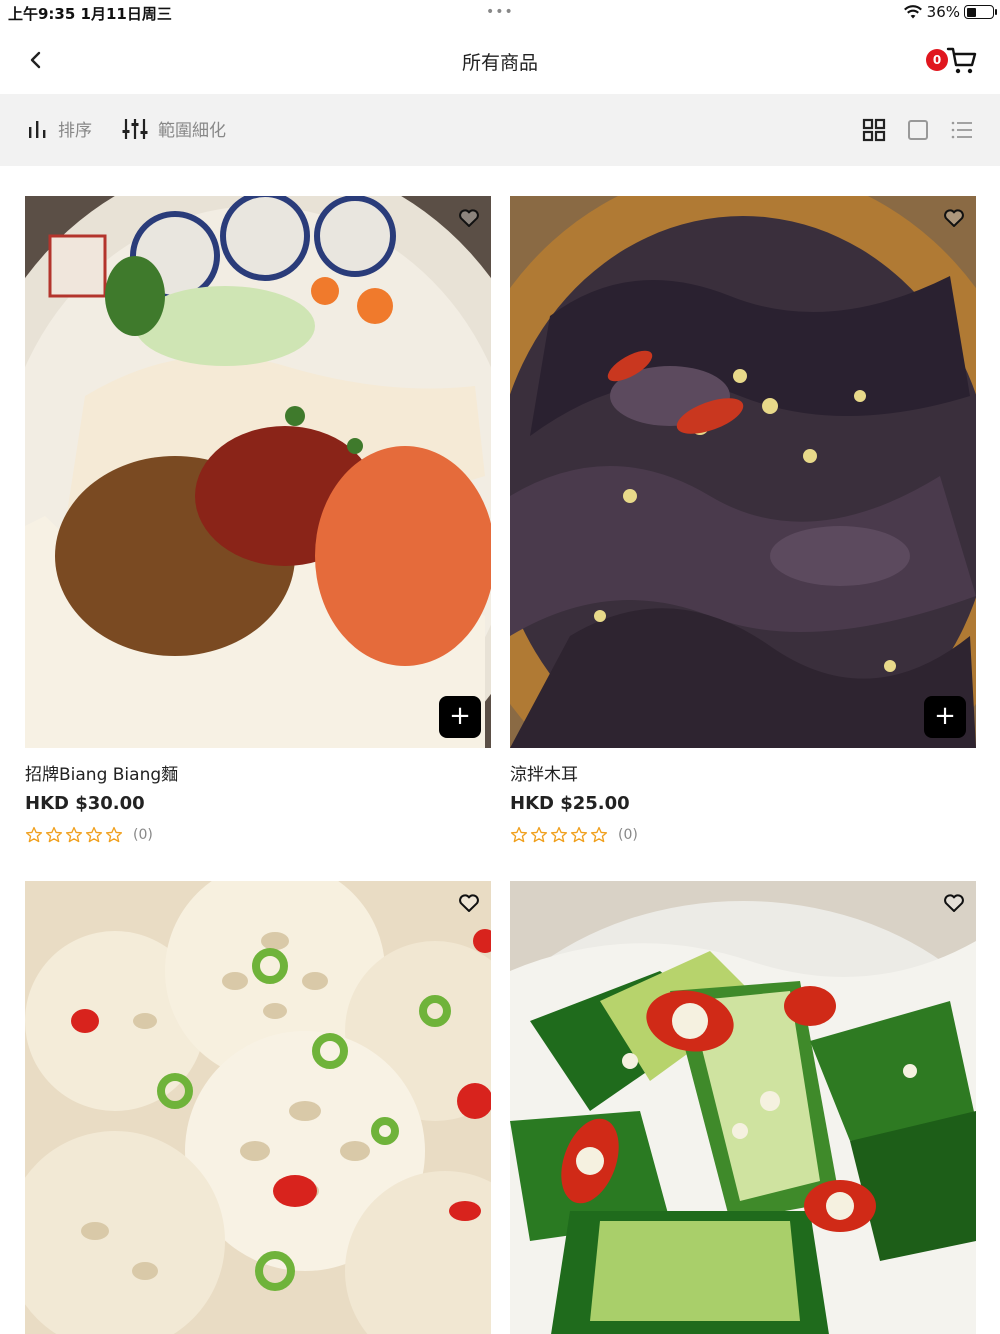 This screenshot has height=1334, width=1000. Describe the element at coordinates (192, 131) in the screenshot. I see `filter-label: 範圍細化` at that location.